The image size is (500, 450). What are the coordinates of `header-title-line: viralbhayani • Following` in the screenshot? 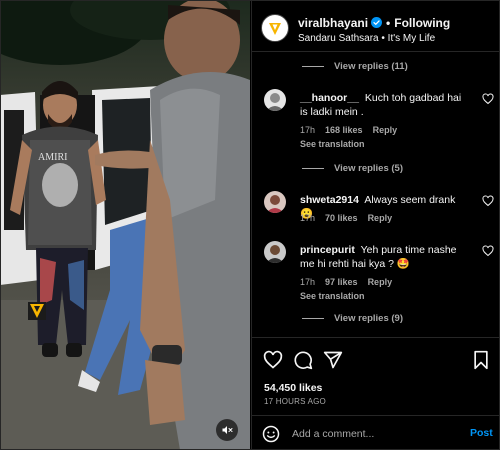 It's located at (374, 23).